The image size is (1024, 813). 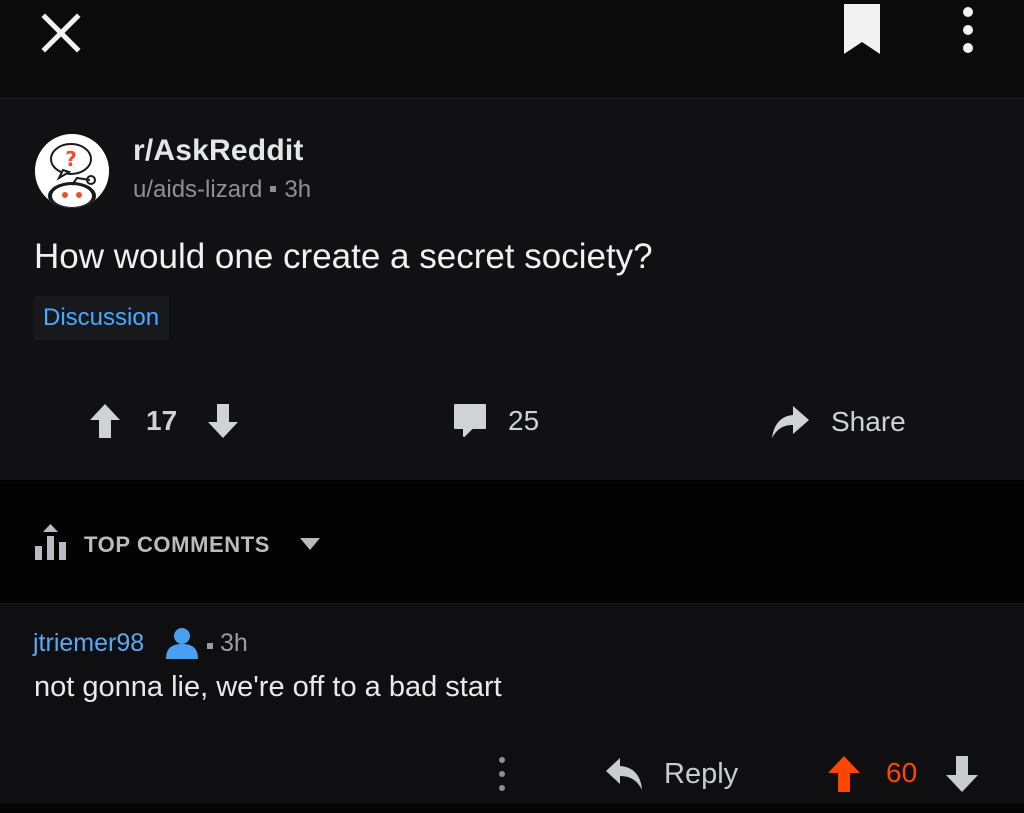 I want to click on comment-sort-dropdown: TOP COMMENTS, so click(x=184, y=544).